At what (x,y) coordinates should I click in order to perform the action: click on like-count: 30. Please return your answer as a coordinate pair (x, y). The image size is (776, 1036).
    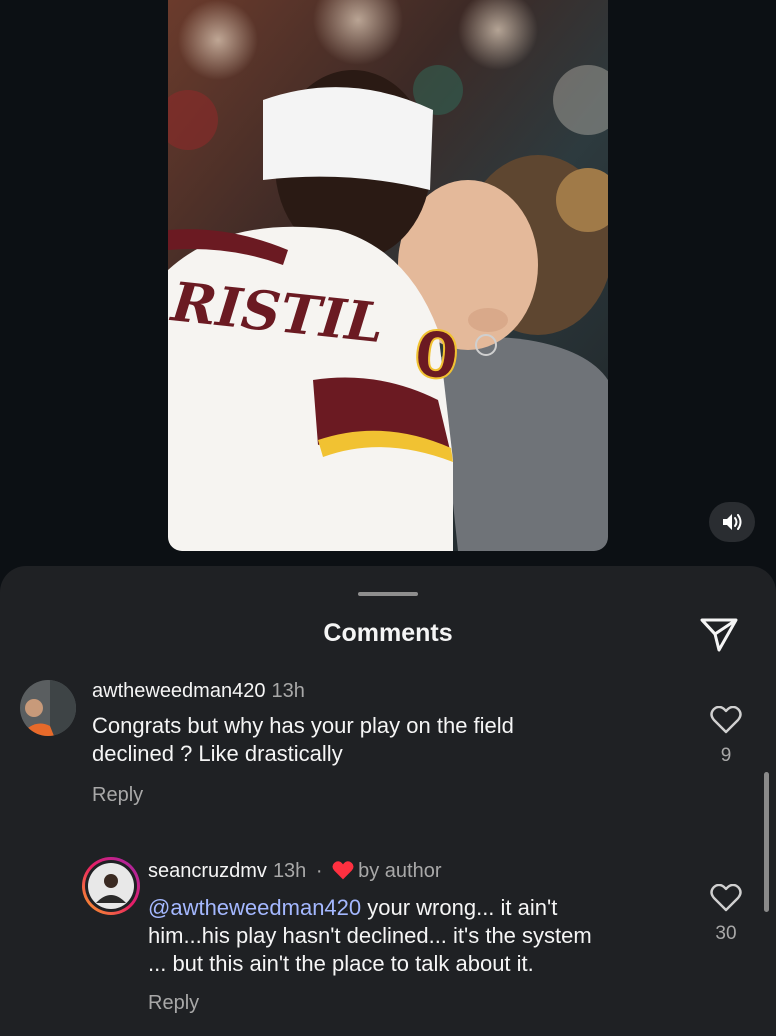
    Looking at the image, I should click on (726, 933).